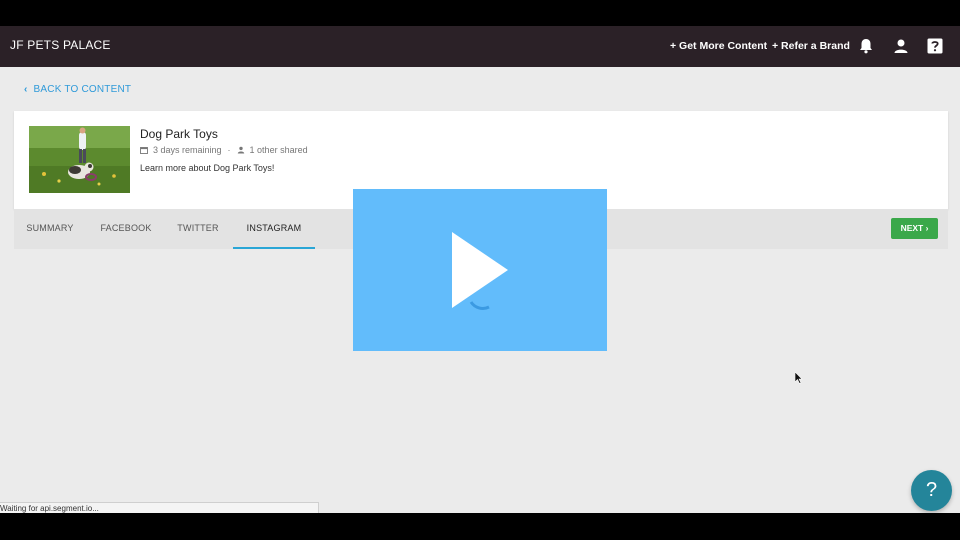  Describe the element at coordinates (718, 46) in the screenshot. I see `get-more-content-link: + Get More Content` at that location.